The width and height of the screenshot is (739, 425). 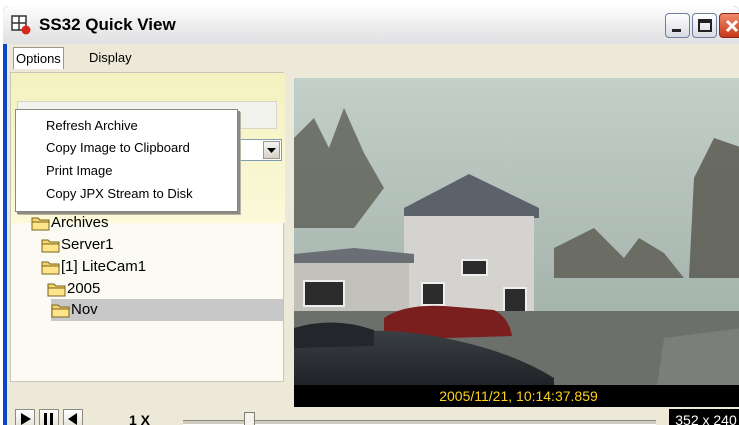 I want to click on tree-node-label: Archives, so click(x=80, y=222).